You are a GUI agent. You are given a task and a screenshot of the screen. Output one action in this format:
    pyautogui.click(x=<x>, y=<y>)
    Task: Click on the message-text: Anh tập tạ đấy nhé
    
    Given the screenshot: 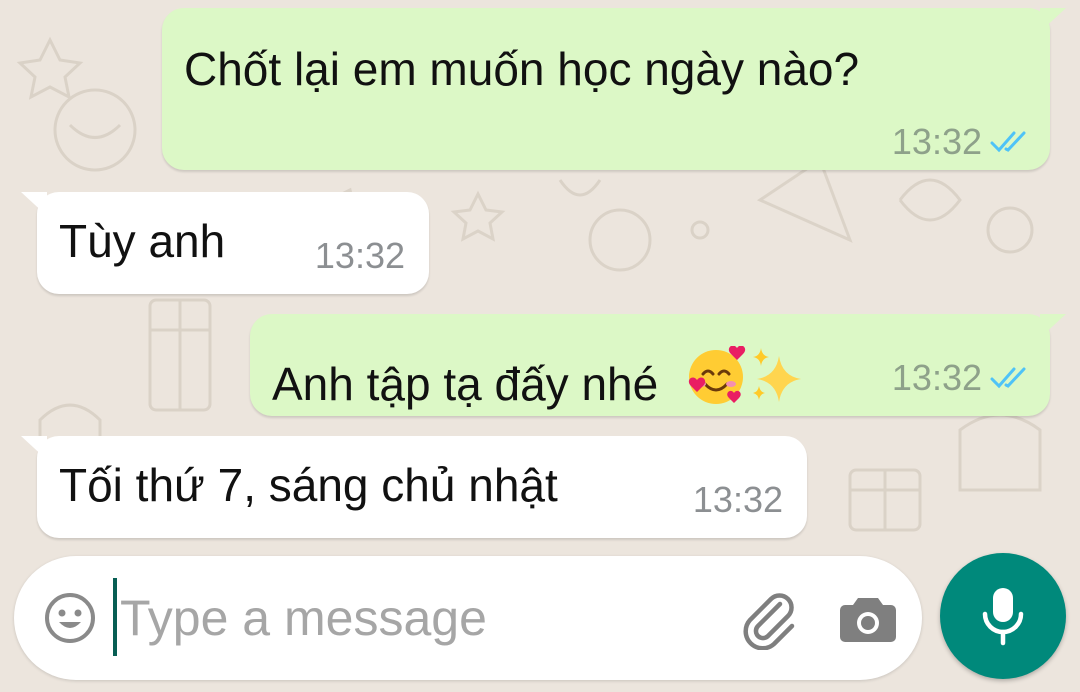 What is the action you would take?
    pyautogui.click(x=465, y=384)
    